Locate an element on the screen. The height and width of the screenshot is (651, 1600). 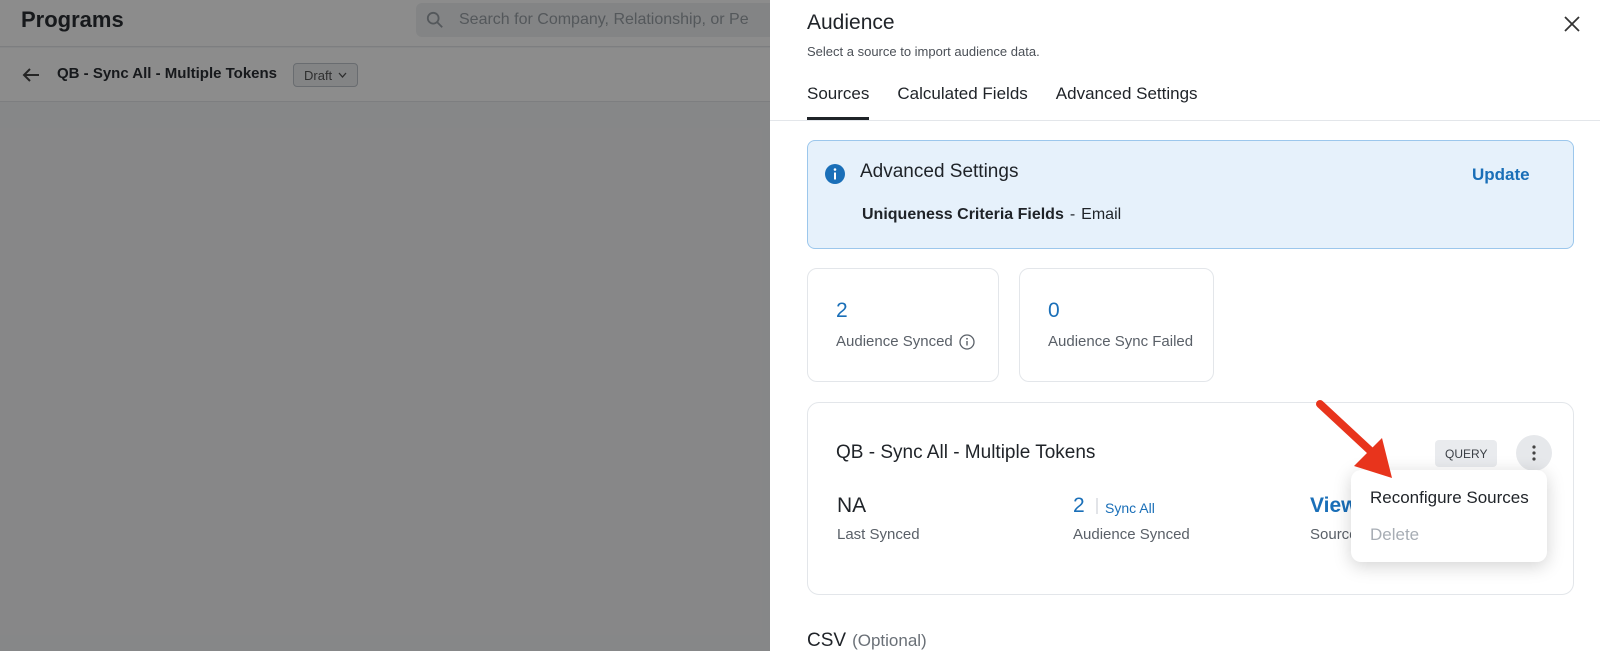
sync-all-link: Sync All is located at coordinates (1130, 508).